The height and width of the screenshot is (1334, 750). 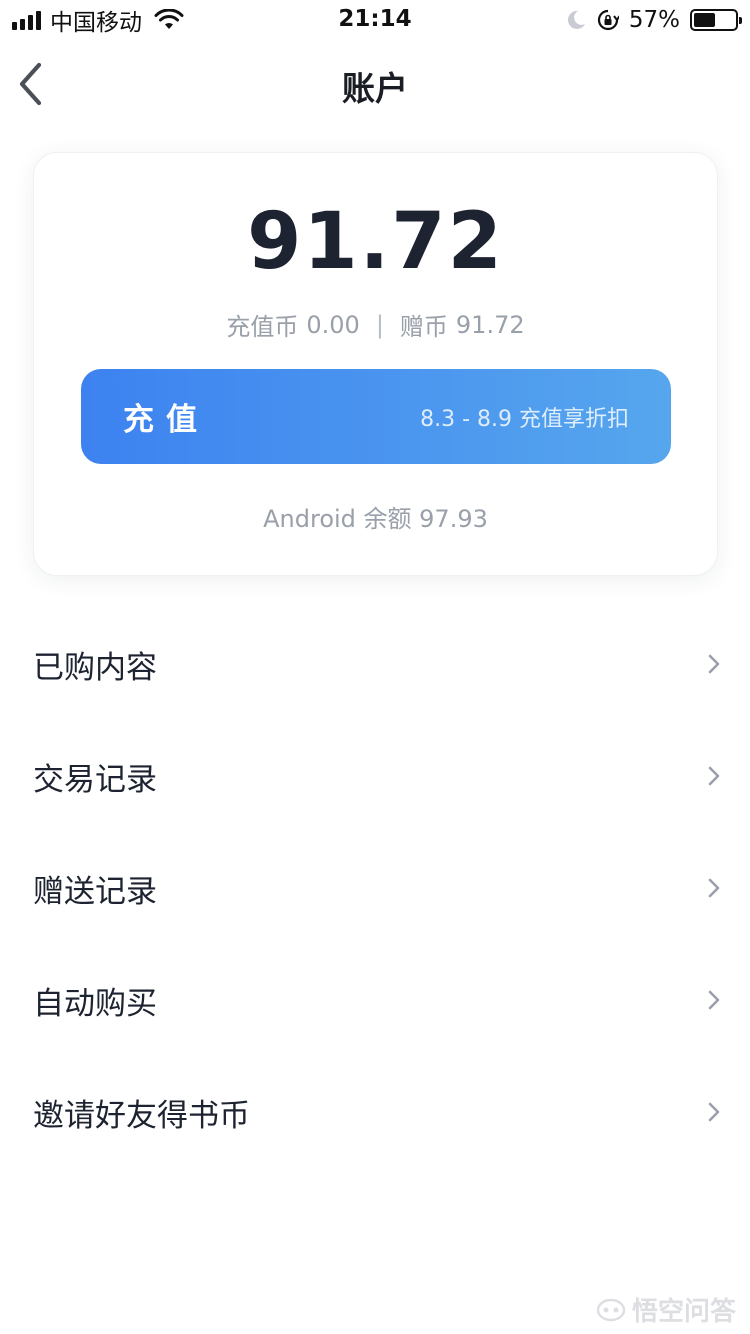 What do you see at coordinates (490, 324) in the screenshot?
I see `gift-coins-value: 91.72` at bounding box center [490, 324].